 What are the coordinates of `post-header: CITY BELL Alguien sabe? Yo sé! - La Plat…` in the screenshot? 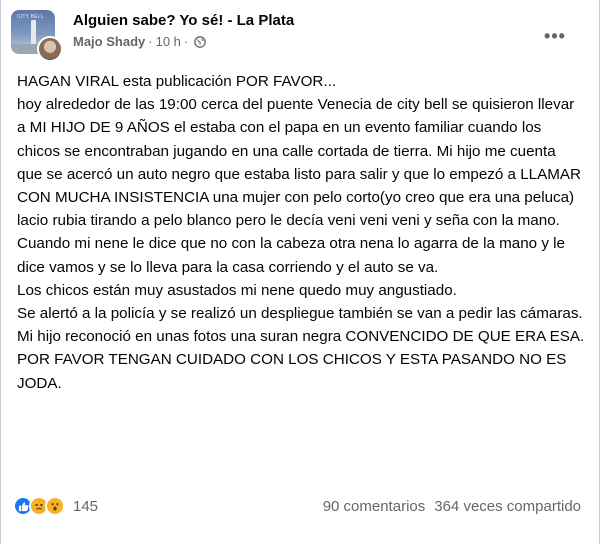 It's located at (300, 36).